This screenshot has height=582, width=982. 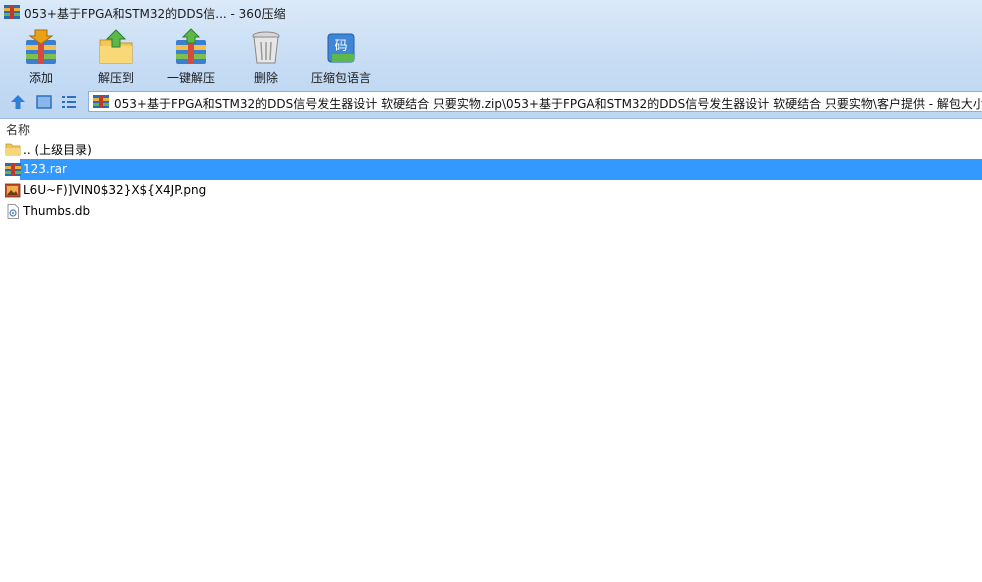 What do you see at coordinates (13, 190) in the screenshot?
I see `image-file-icon` at bounding box center [13, 190].